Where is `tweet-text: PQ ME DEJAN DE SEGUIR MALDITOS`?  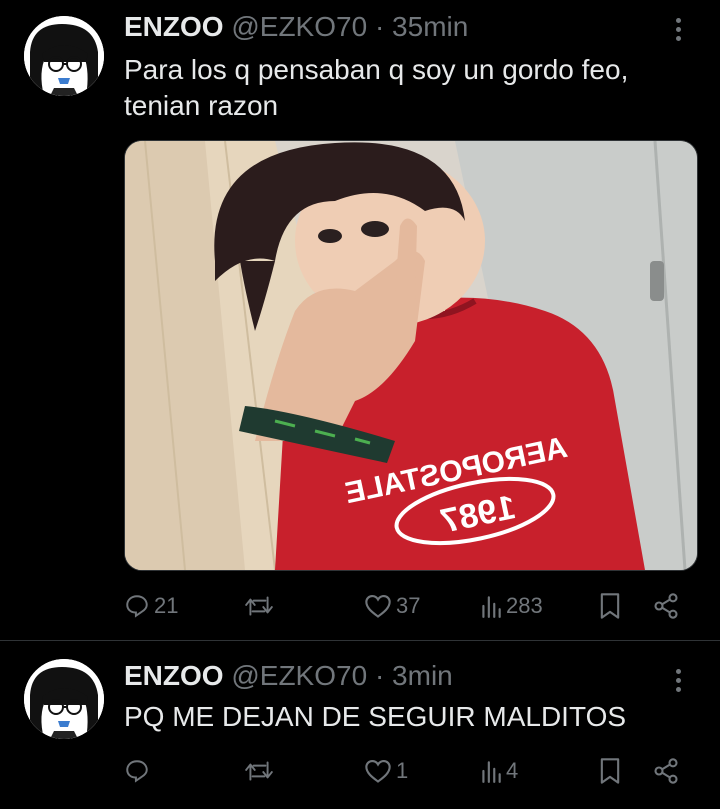
tweet-text: PQ ME DEJAN DE SEGUIR MALDITOS is located at coordinates (375, 716).